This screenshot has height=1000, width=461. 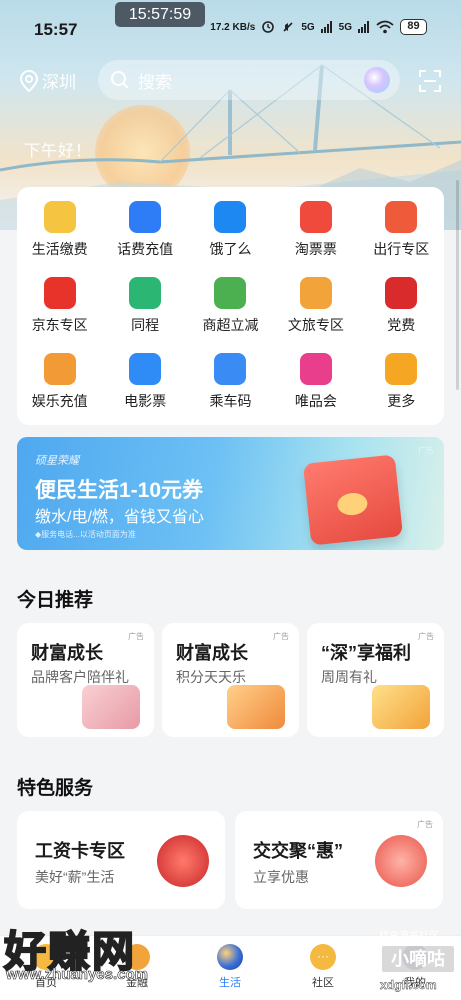 I want to click on banner-brand: 硕星荣耀, so click(x=57, y=461).